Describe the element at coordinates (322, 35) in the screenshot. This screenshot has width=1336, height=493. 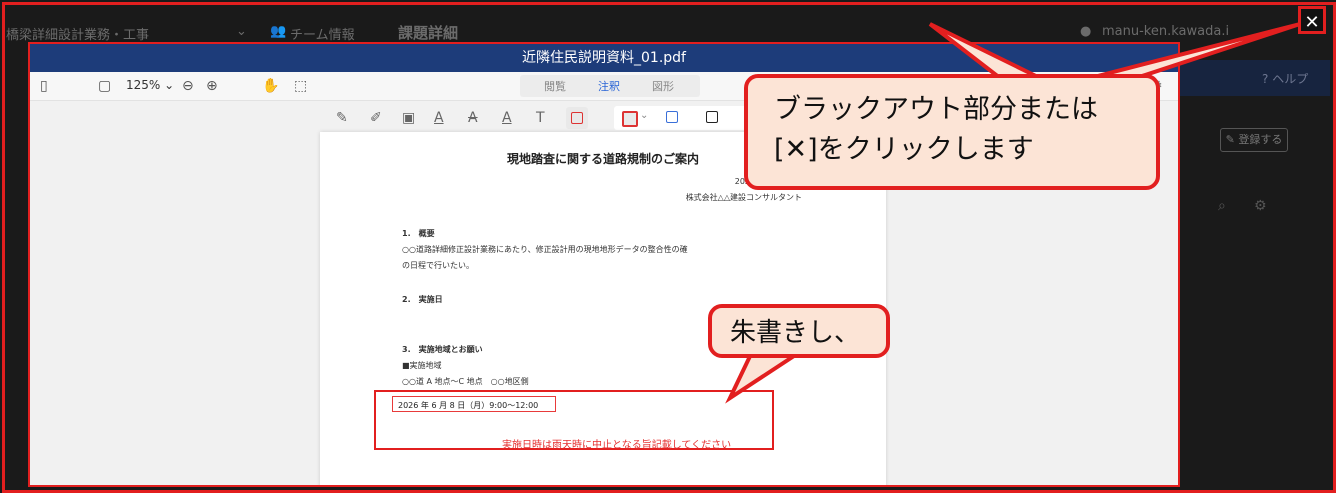
I see `background-team-info: チーム情報` at that location.